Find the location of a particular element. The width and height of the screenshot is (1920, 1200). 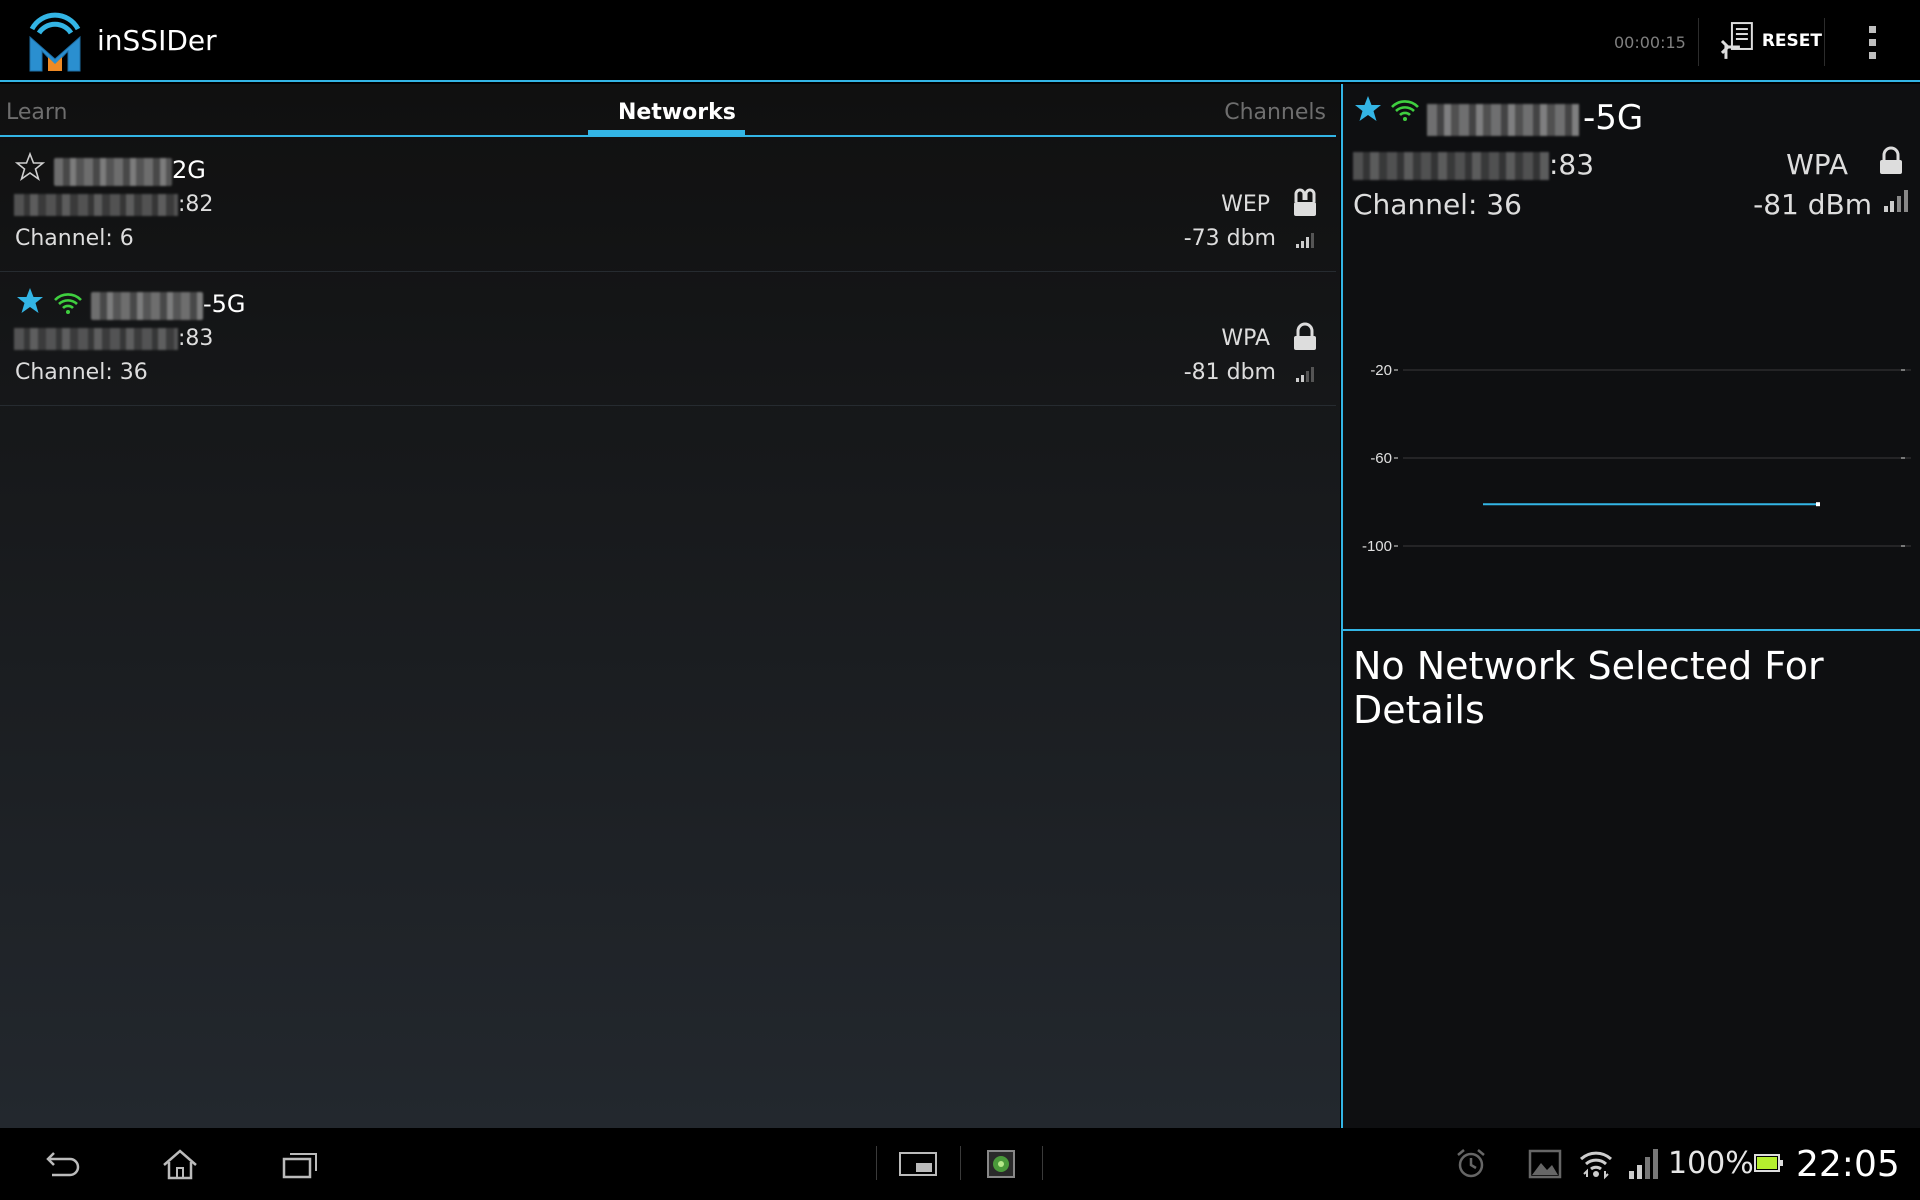

details-divider is located at coordinates (1631, 630).